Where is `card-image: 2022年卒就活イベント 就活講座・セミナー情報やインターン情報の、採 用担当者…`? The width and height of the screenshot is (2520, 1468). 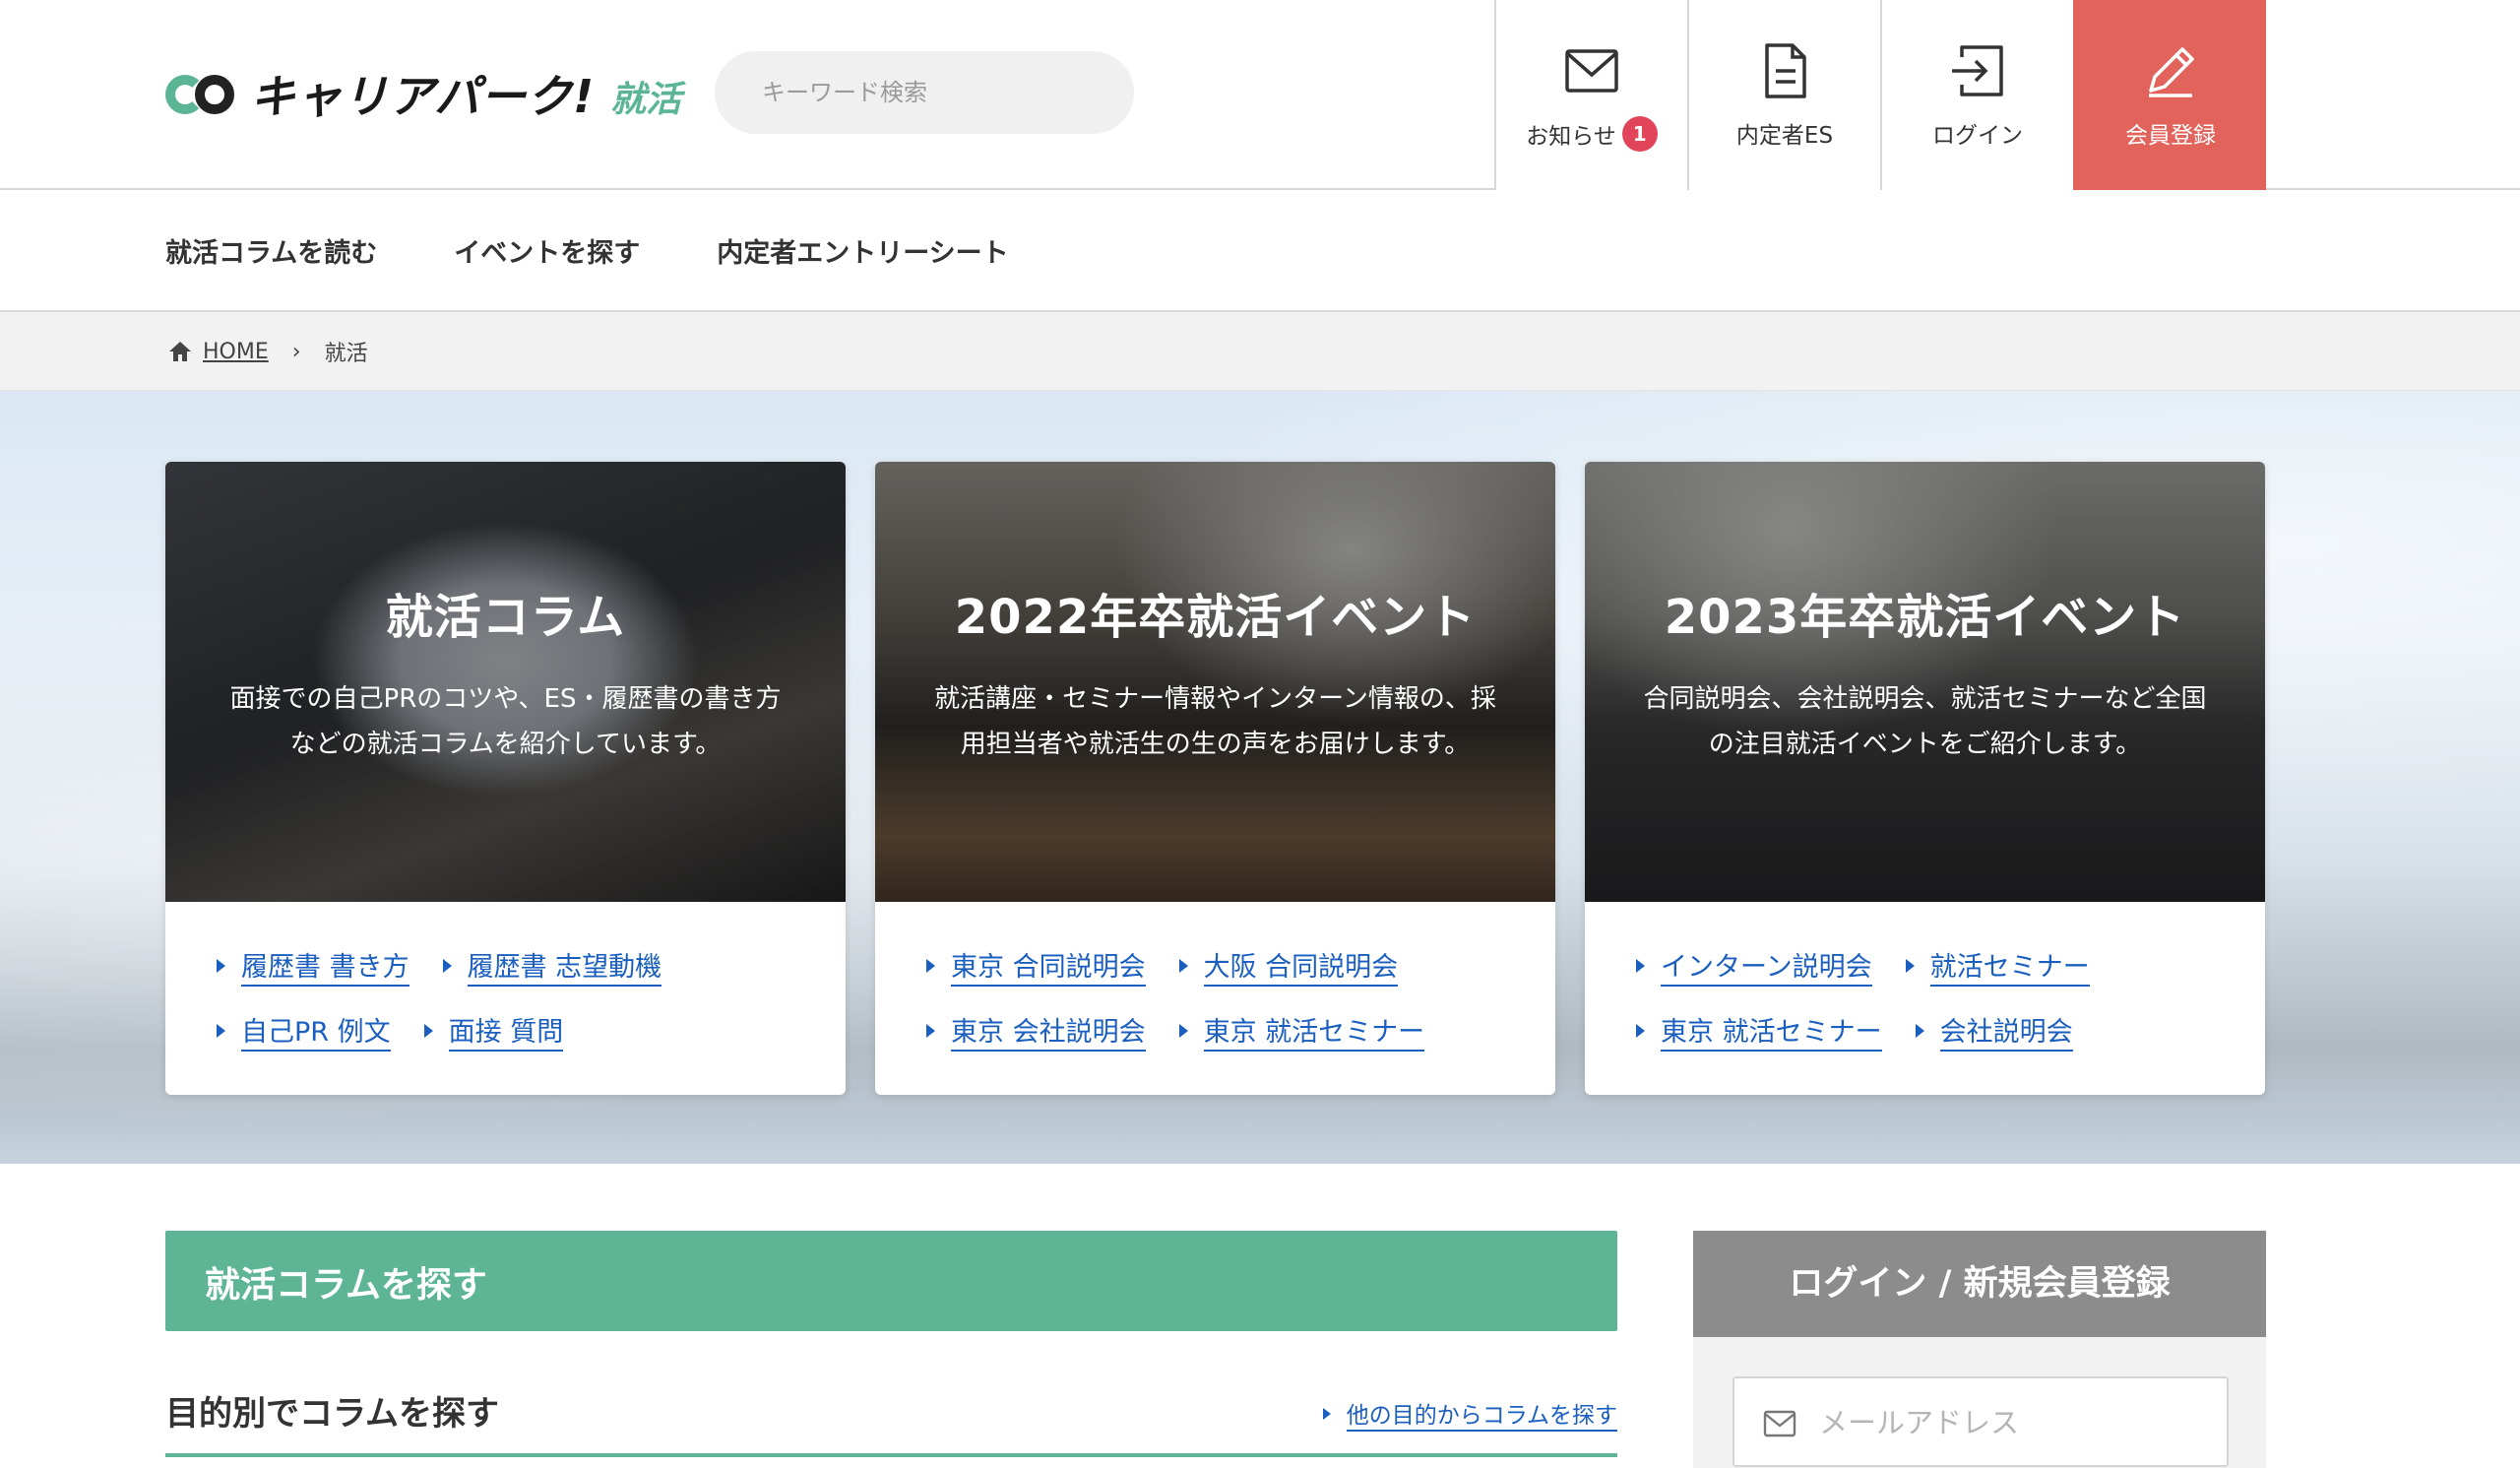
card-image: 2022年卒就活イベント 就活講座・セミナー情報やインターン情報の、採 用担当者… is located at coordinates (1215, 682).